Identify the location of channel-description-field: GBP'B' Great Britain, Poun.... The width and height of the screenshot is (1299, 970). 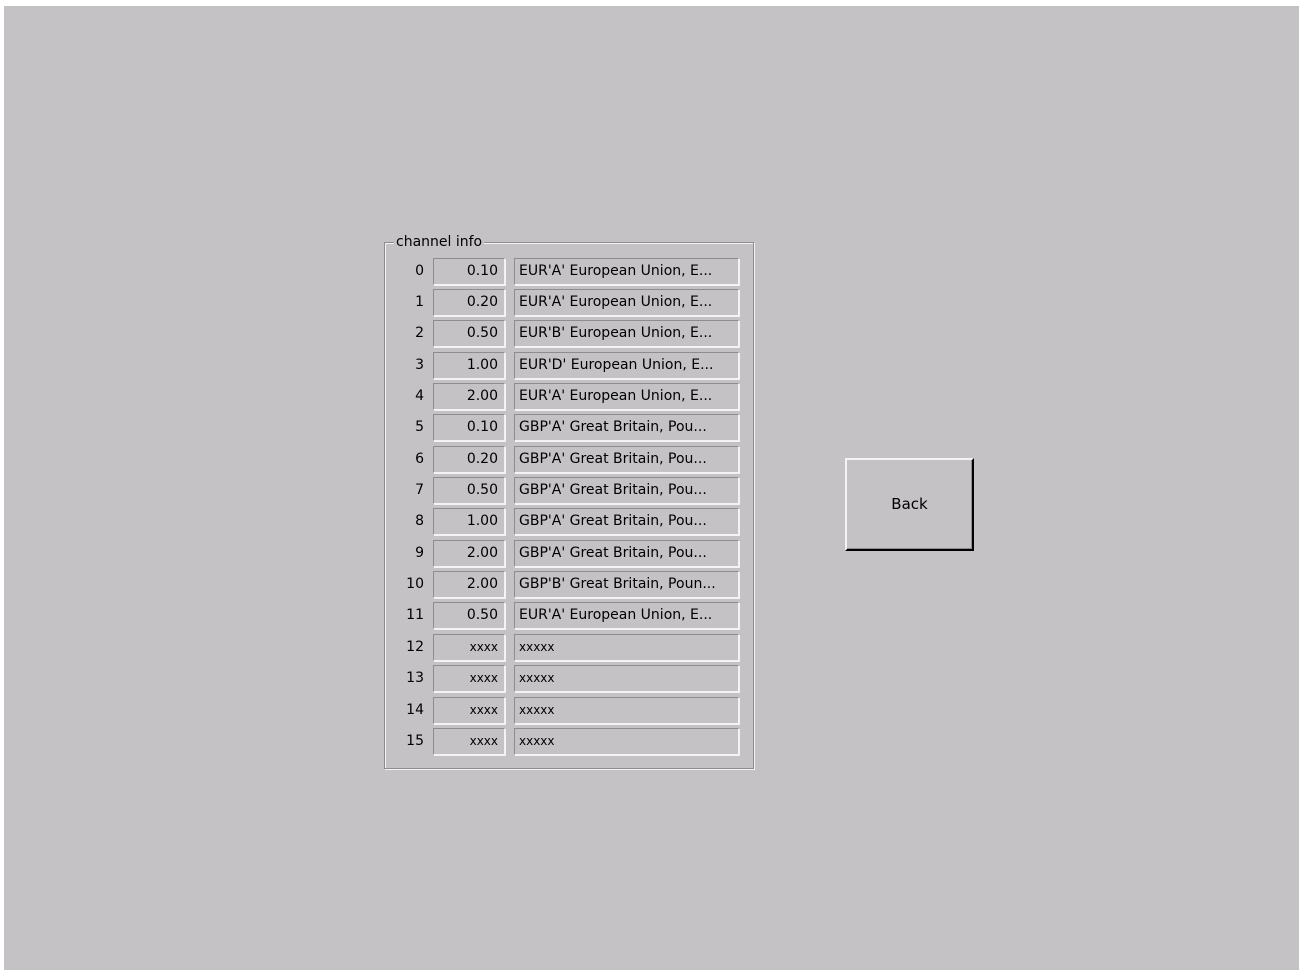
(626, 584).